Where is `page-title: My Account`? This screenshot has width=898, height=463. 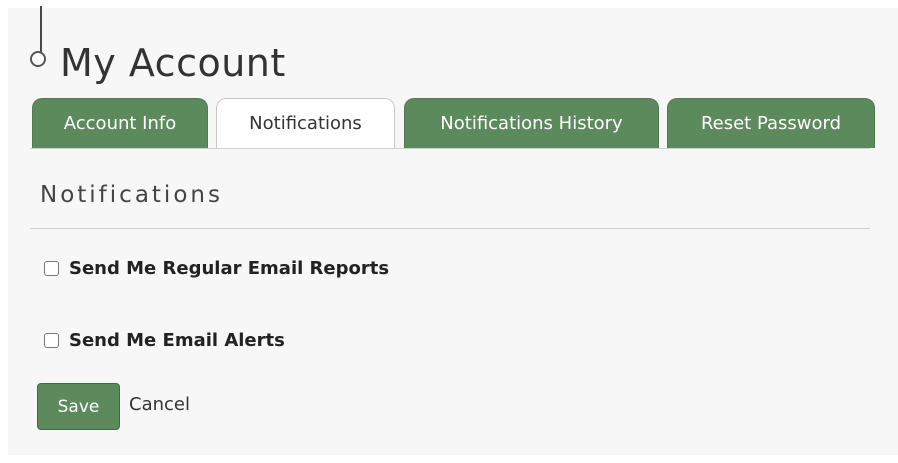 page-title: My Account is located at coordinates (173, 63).